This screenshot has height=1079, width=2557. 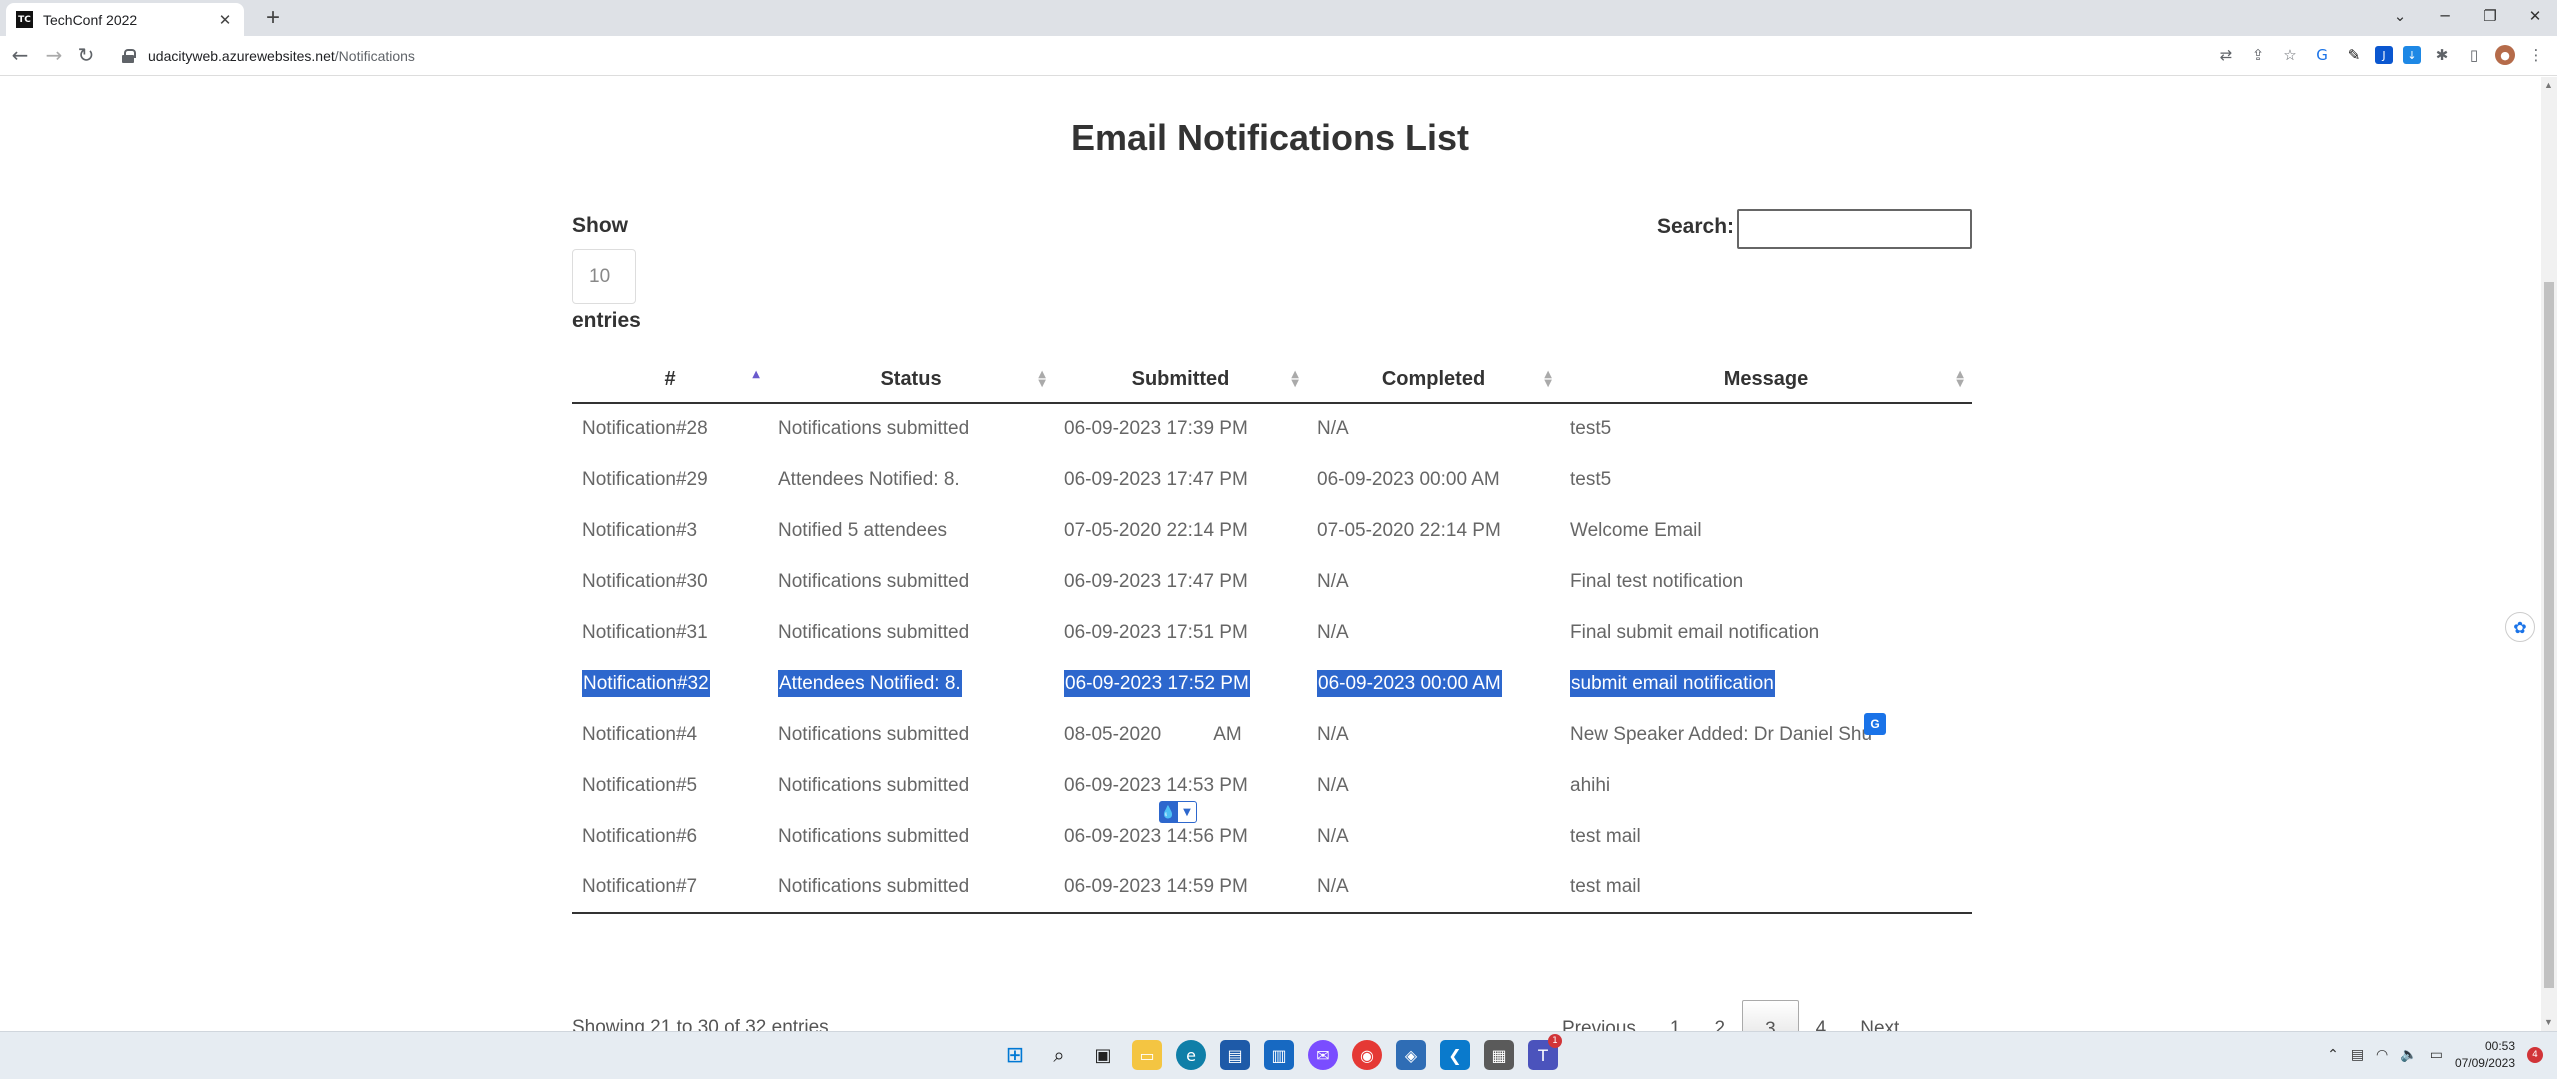 What do you see at coordinates (1059, 1055) in the screenshot?
I see `search-icon: ⌕` at bounding box center [1059, 1055].